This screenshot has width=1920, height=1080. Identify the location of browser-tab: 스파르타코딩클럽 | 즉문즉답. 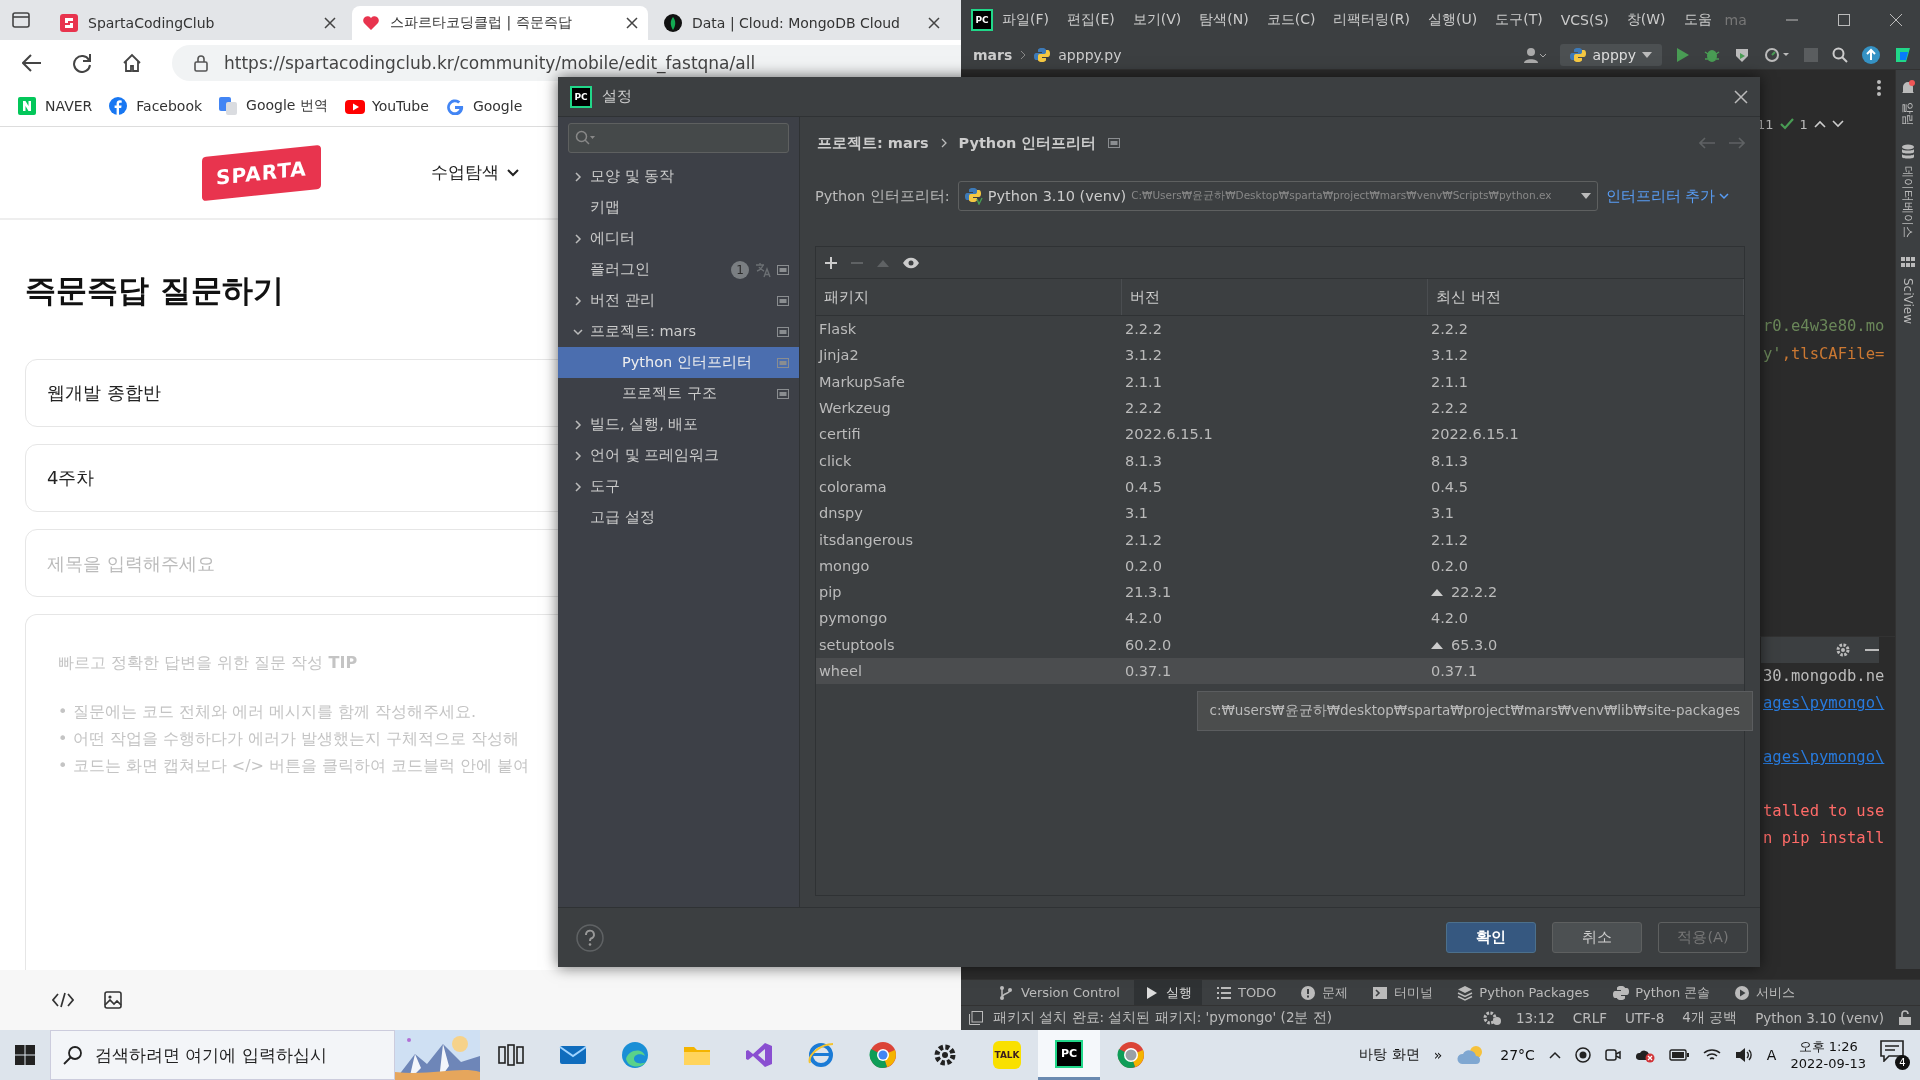
(500, 23).